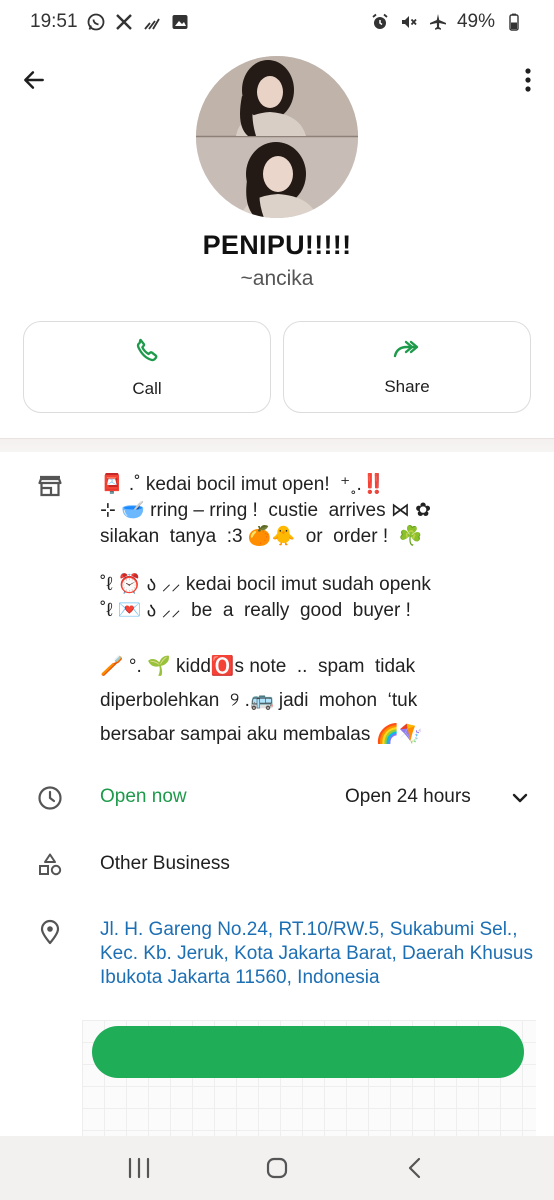  What do you see at coordinates (50, 932) in the screenshot?
I see `location-pin-icon` at bounding box center [50, 932].